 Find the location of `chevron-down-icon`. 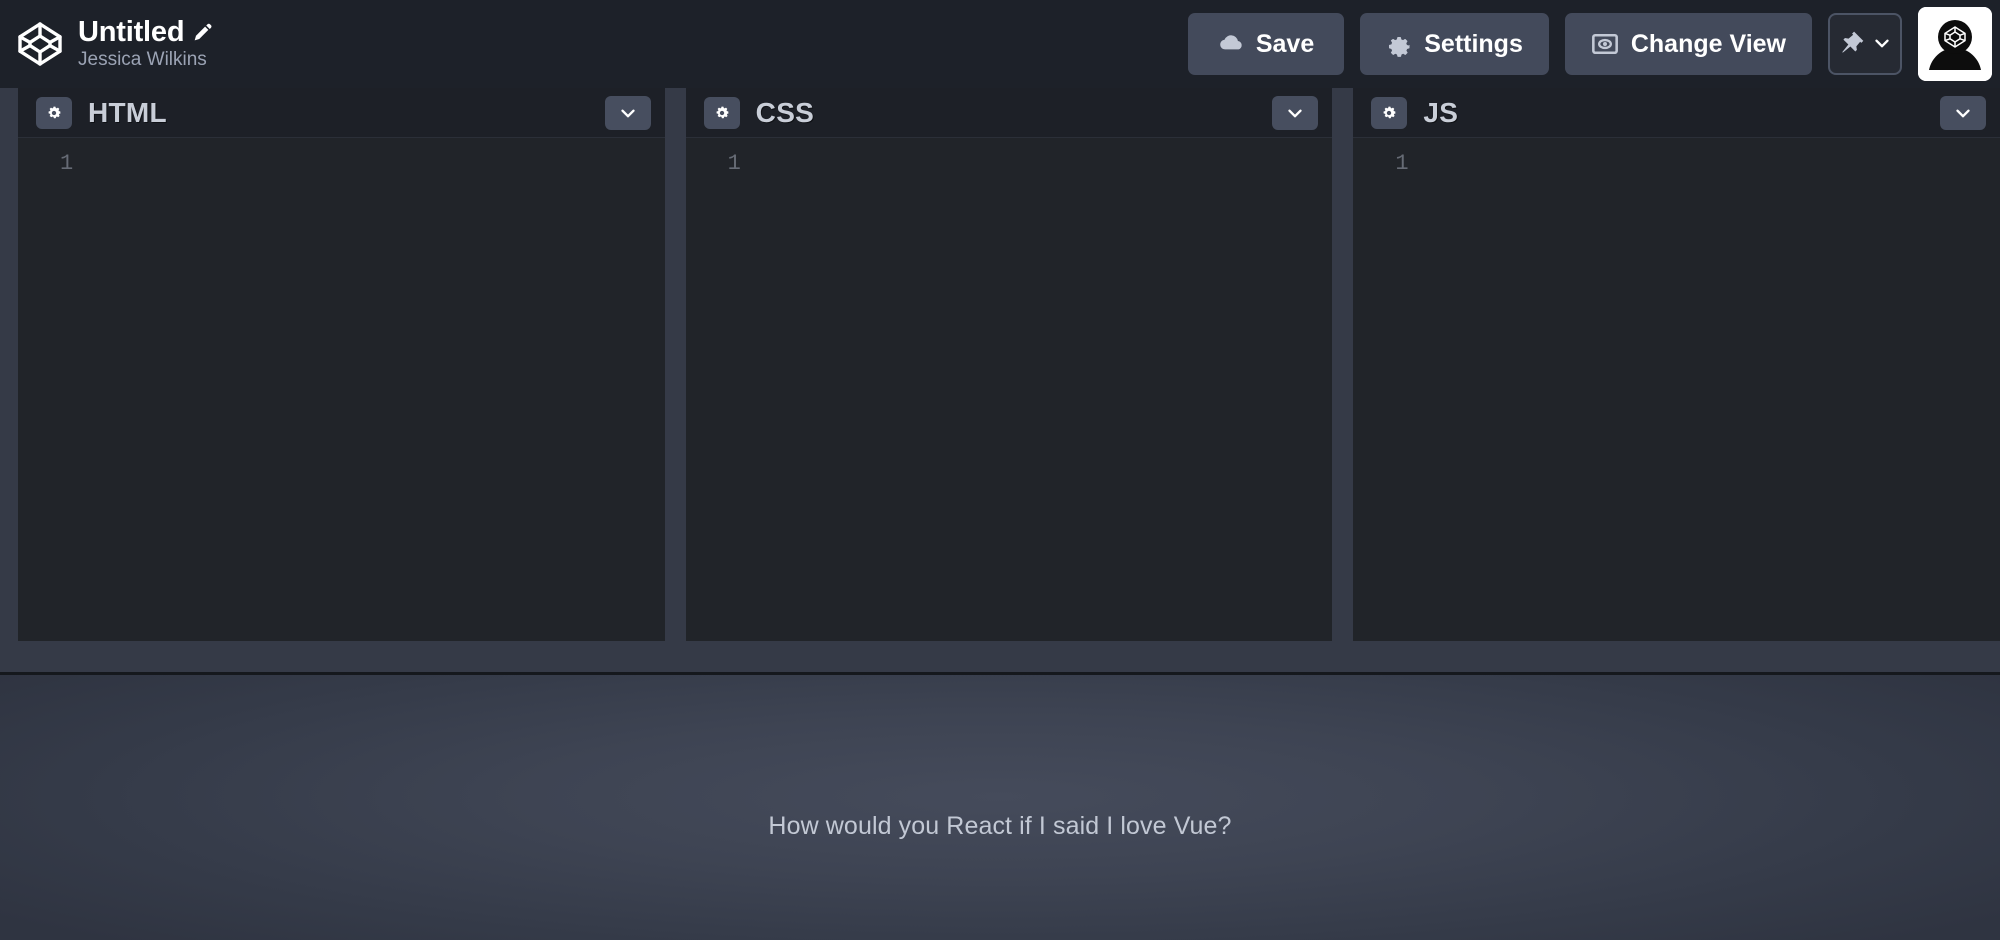

chevron-down-icon is located at coordinates (1882, 44).